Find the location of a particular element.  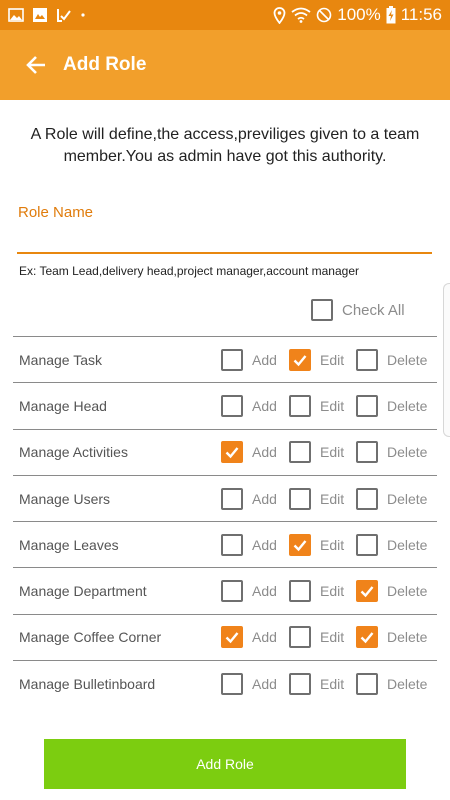

status-right-icons: 100% 11:56 is located at coordinates (357, 15).